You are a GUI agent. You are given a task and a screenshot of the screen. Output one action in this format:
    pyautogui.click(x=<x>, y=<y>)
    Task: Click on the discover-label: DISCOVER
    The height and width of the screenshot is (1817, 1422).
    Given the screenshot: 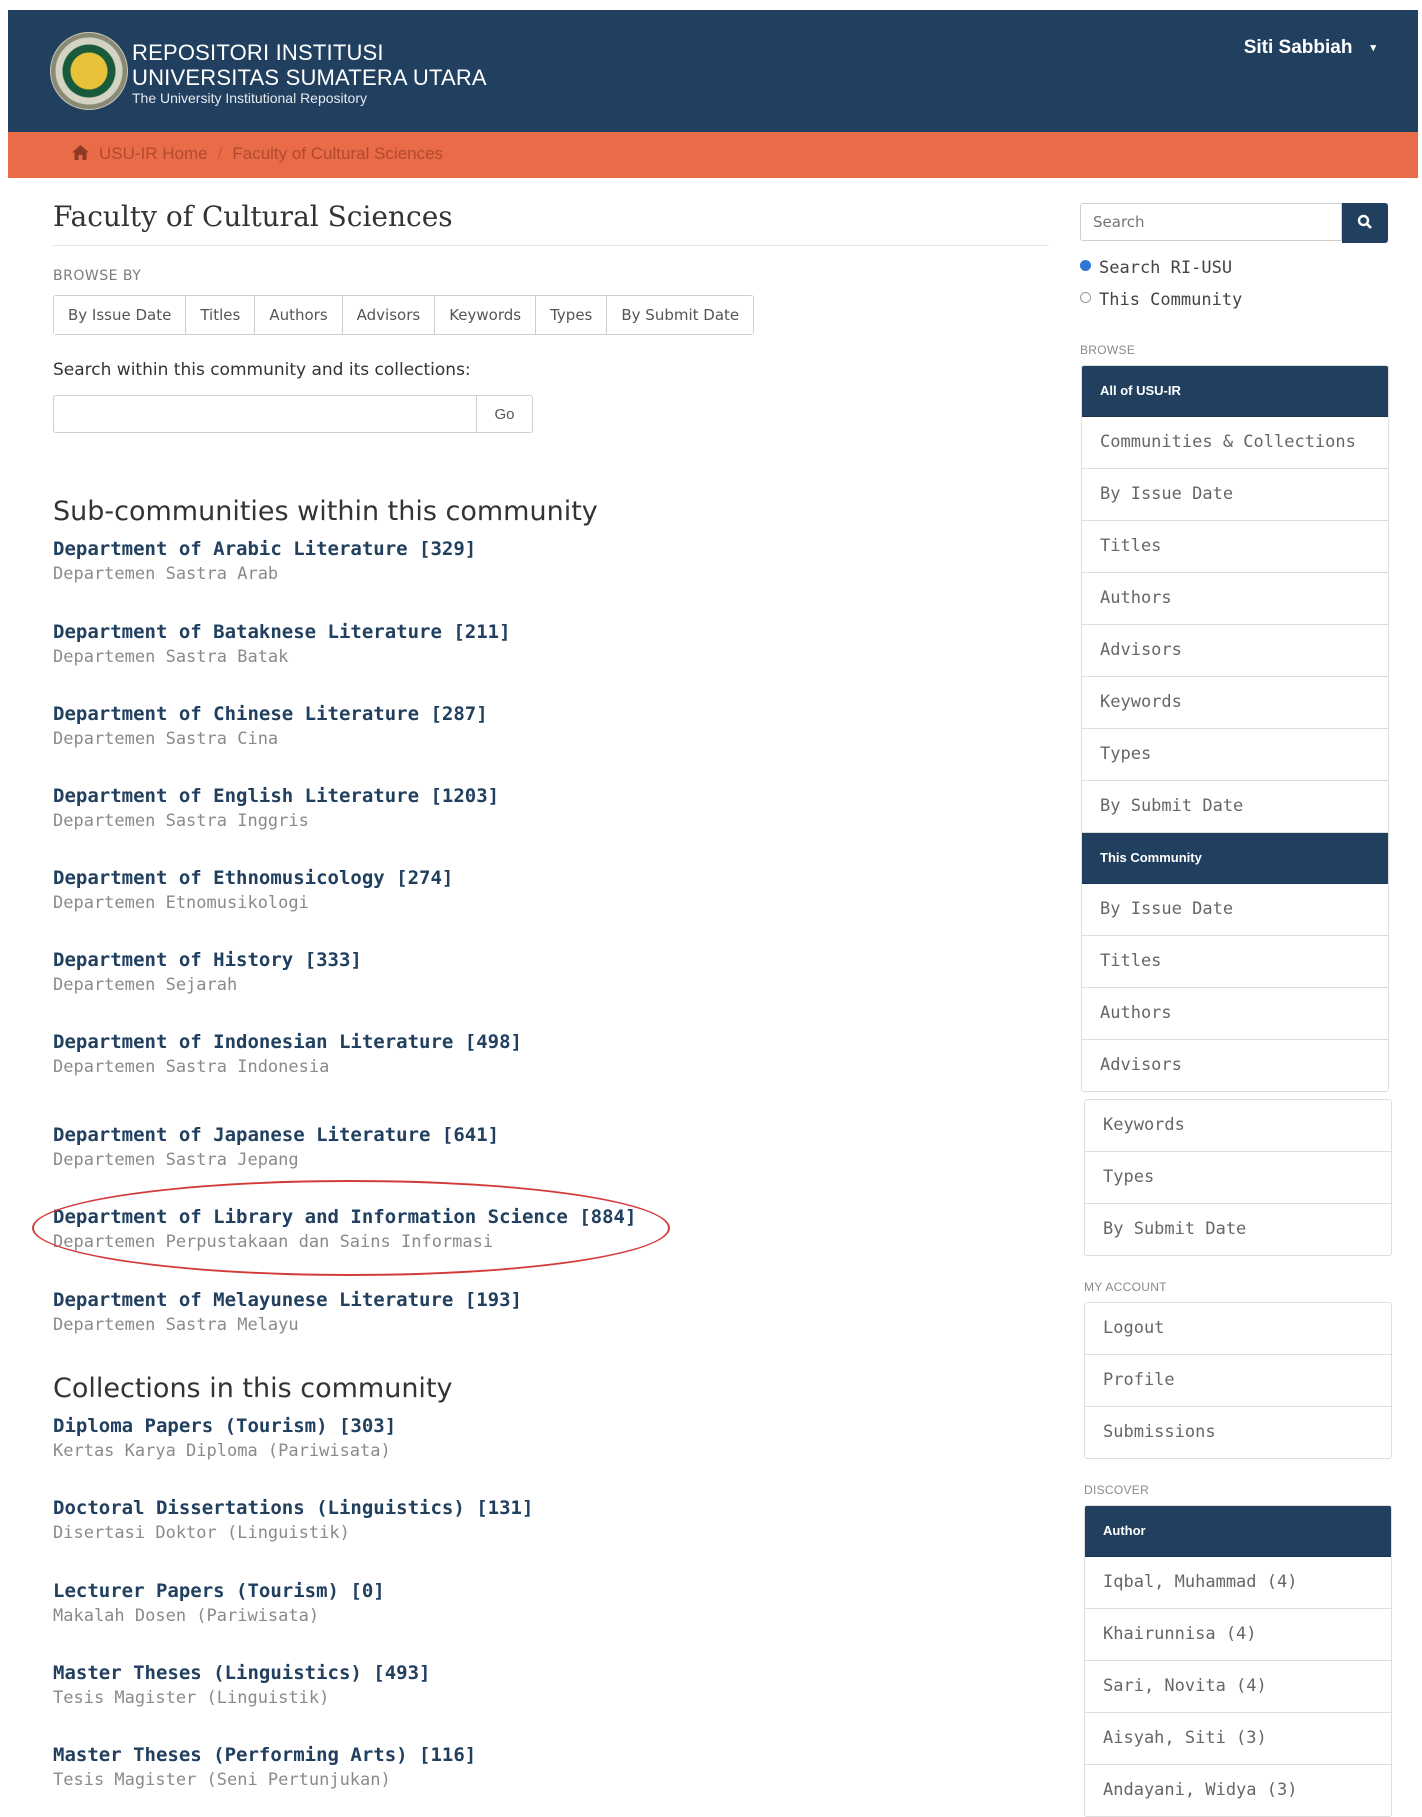 What is the action you would take?
    pyautogui.click(x=1117, y=1490)
    